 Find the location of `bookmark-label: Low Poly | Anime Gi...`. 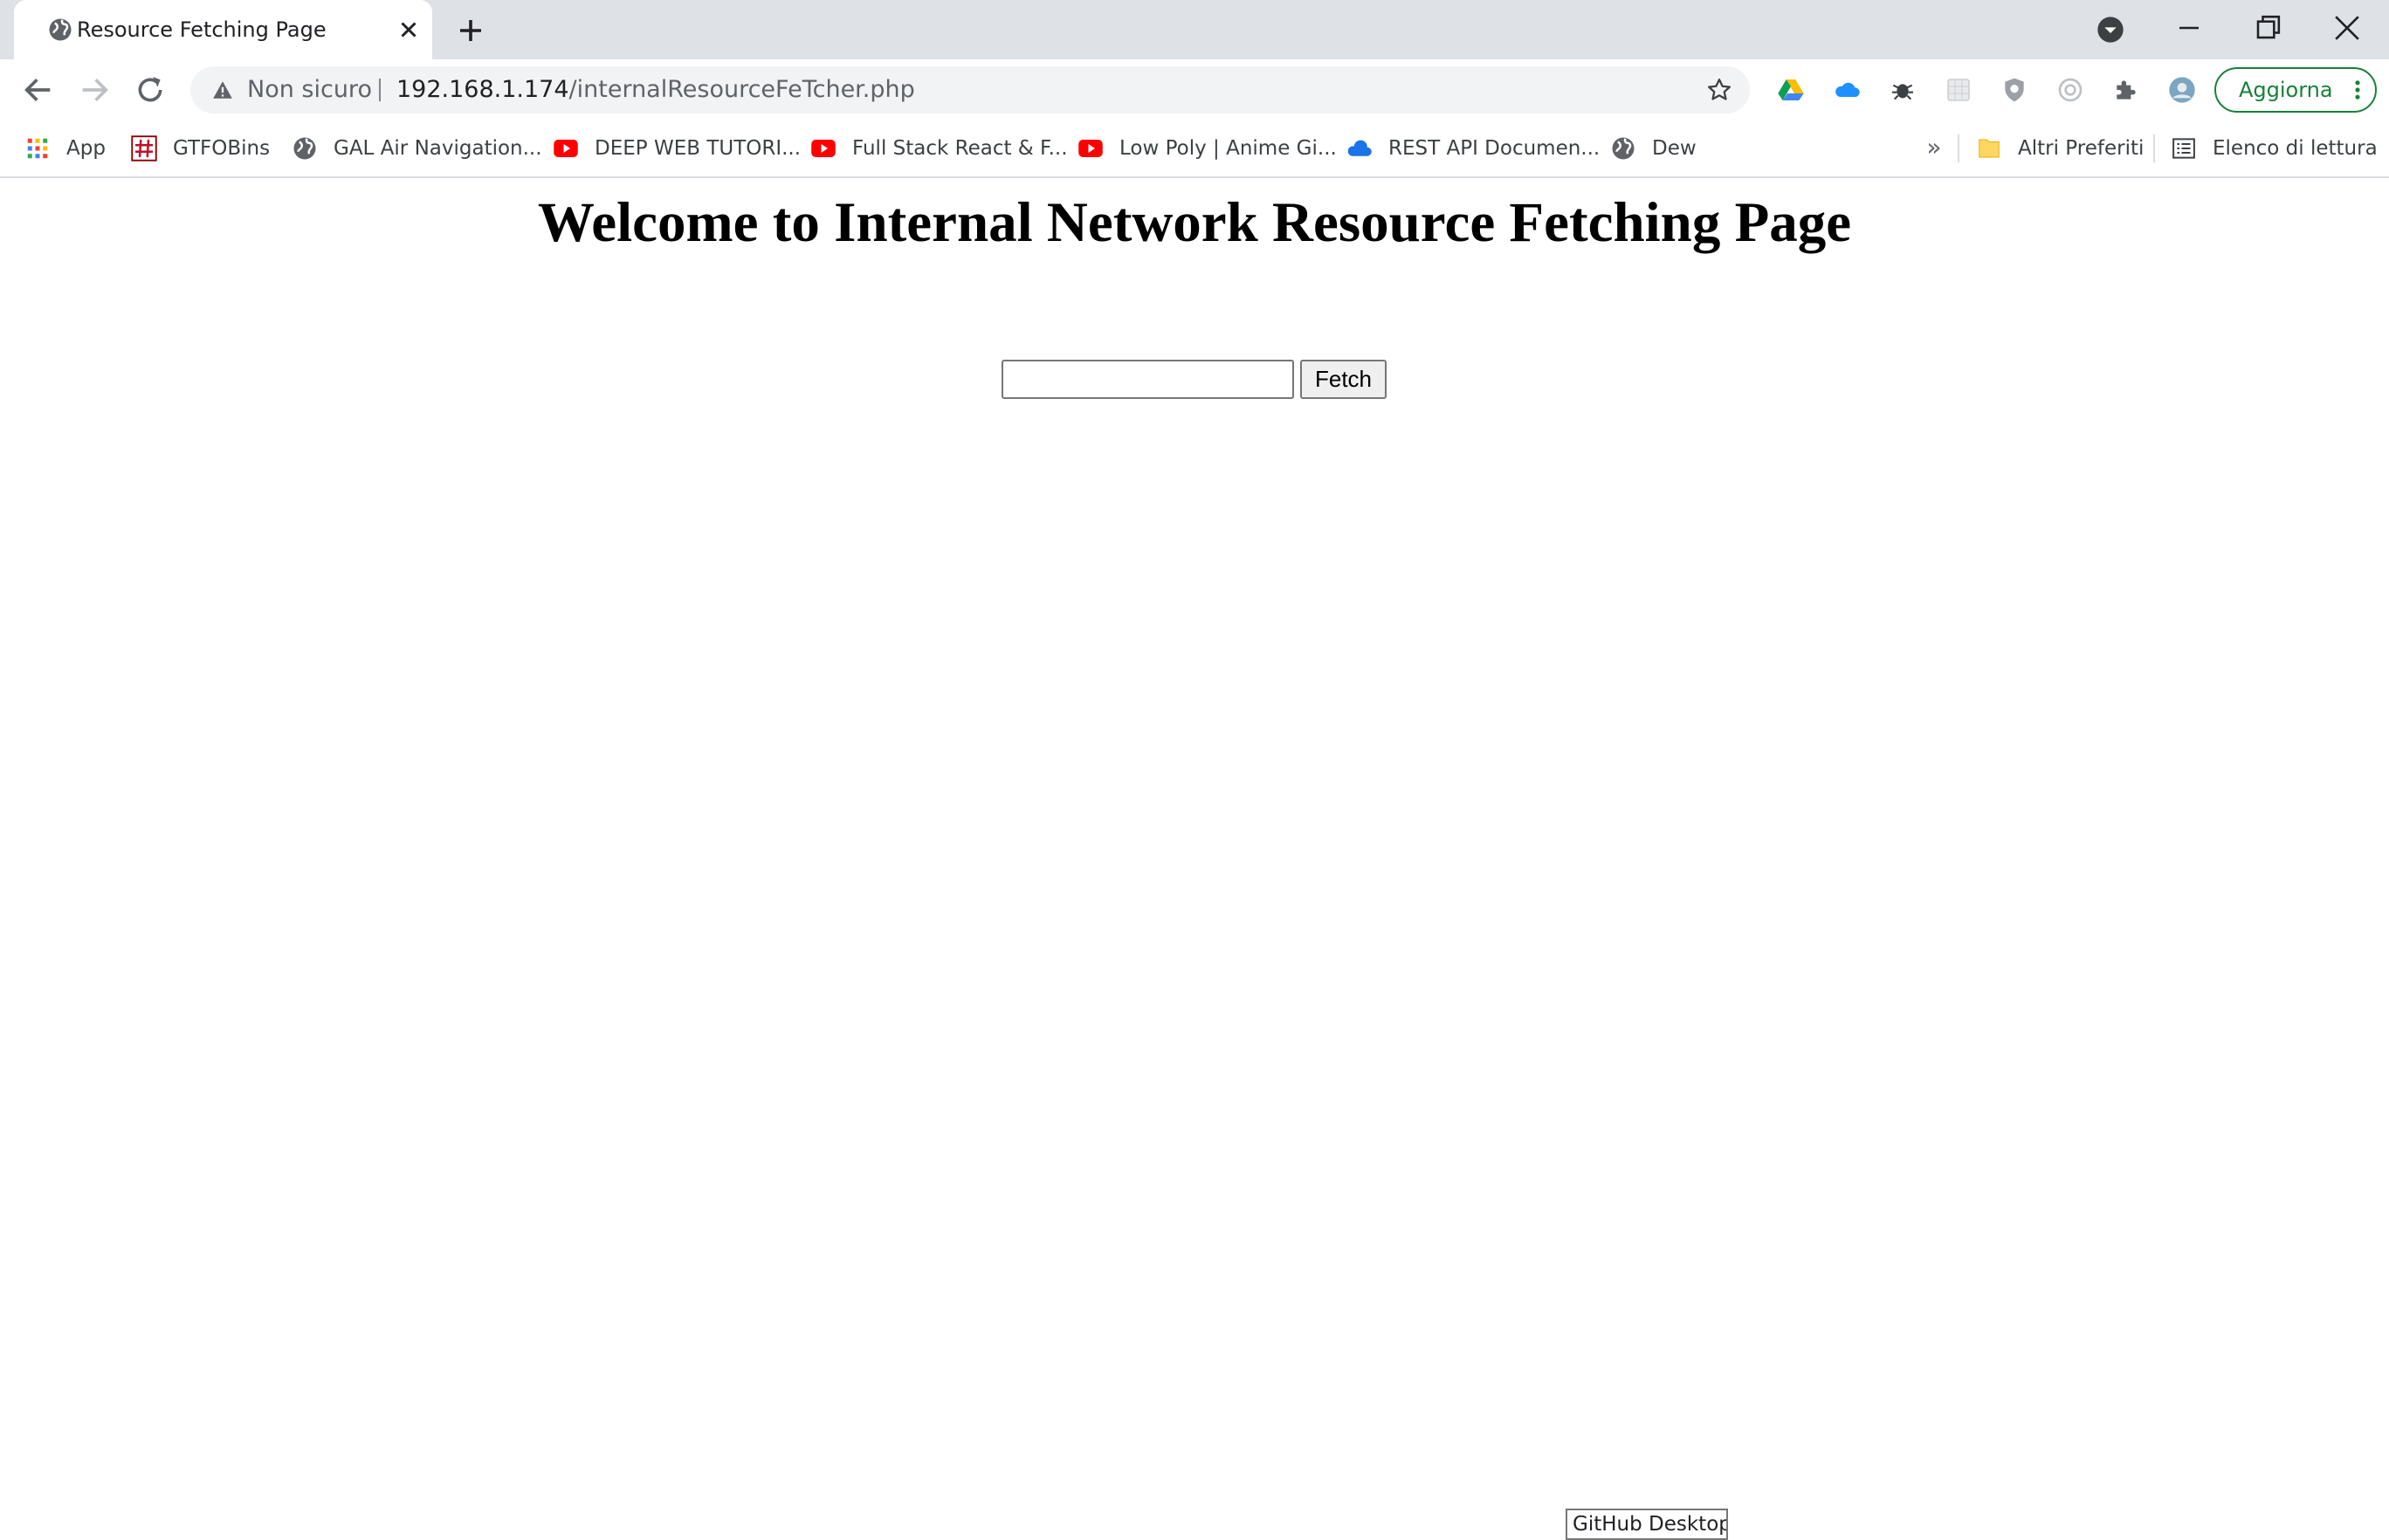

bookmark-label: Low Poly | Anime Gi... is located at coordinates (1228, 148).